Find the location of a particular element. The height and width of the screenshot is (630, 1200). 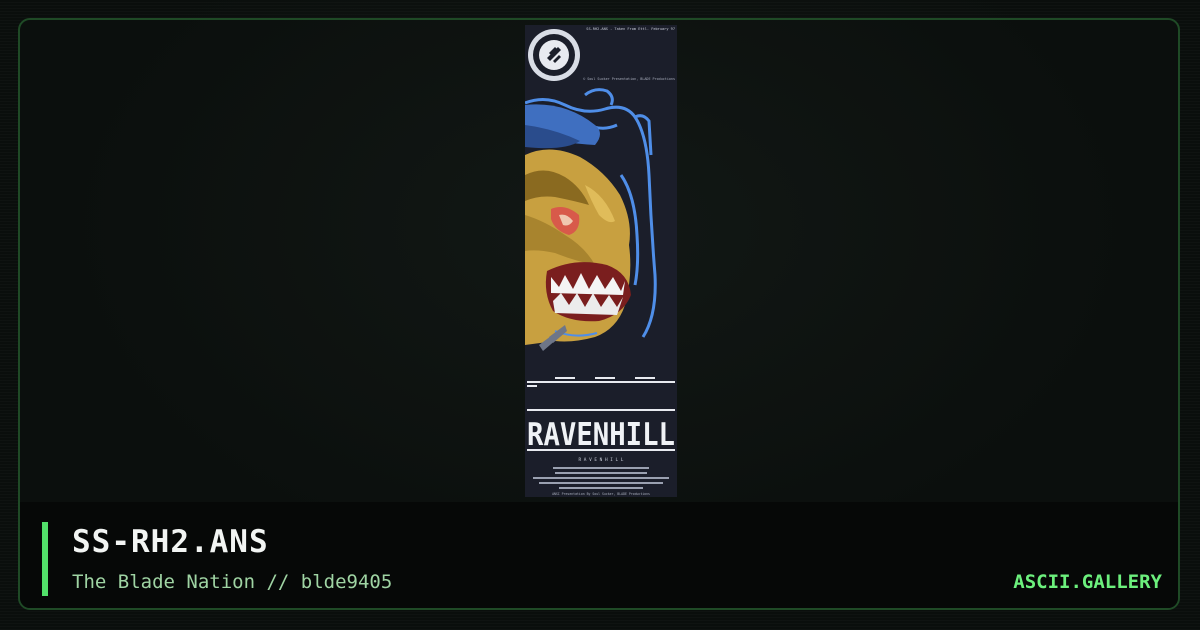

sub-logo-text: R A V E N H I L L is located at coordinates (601, 460).